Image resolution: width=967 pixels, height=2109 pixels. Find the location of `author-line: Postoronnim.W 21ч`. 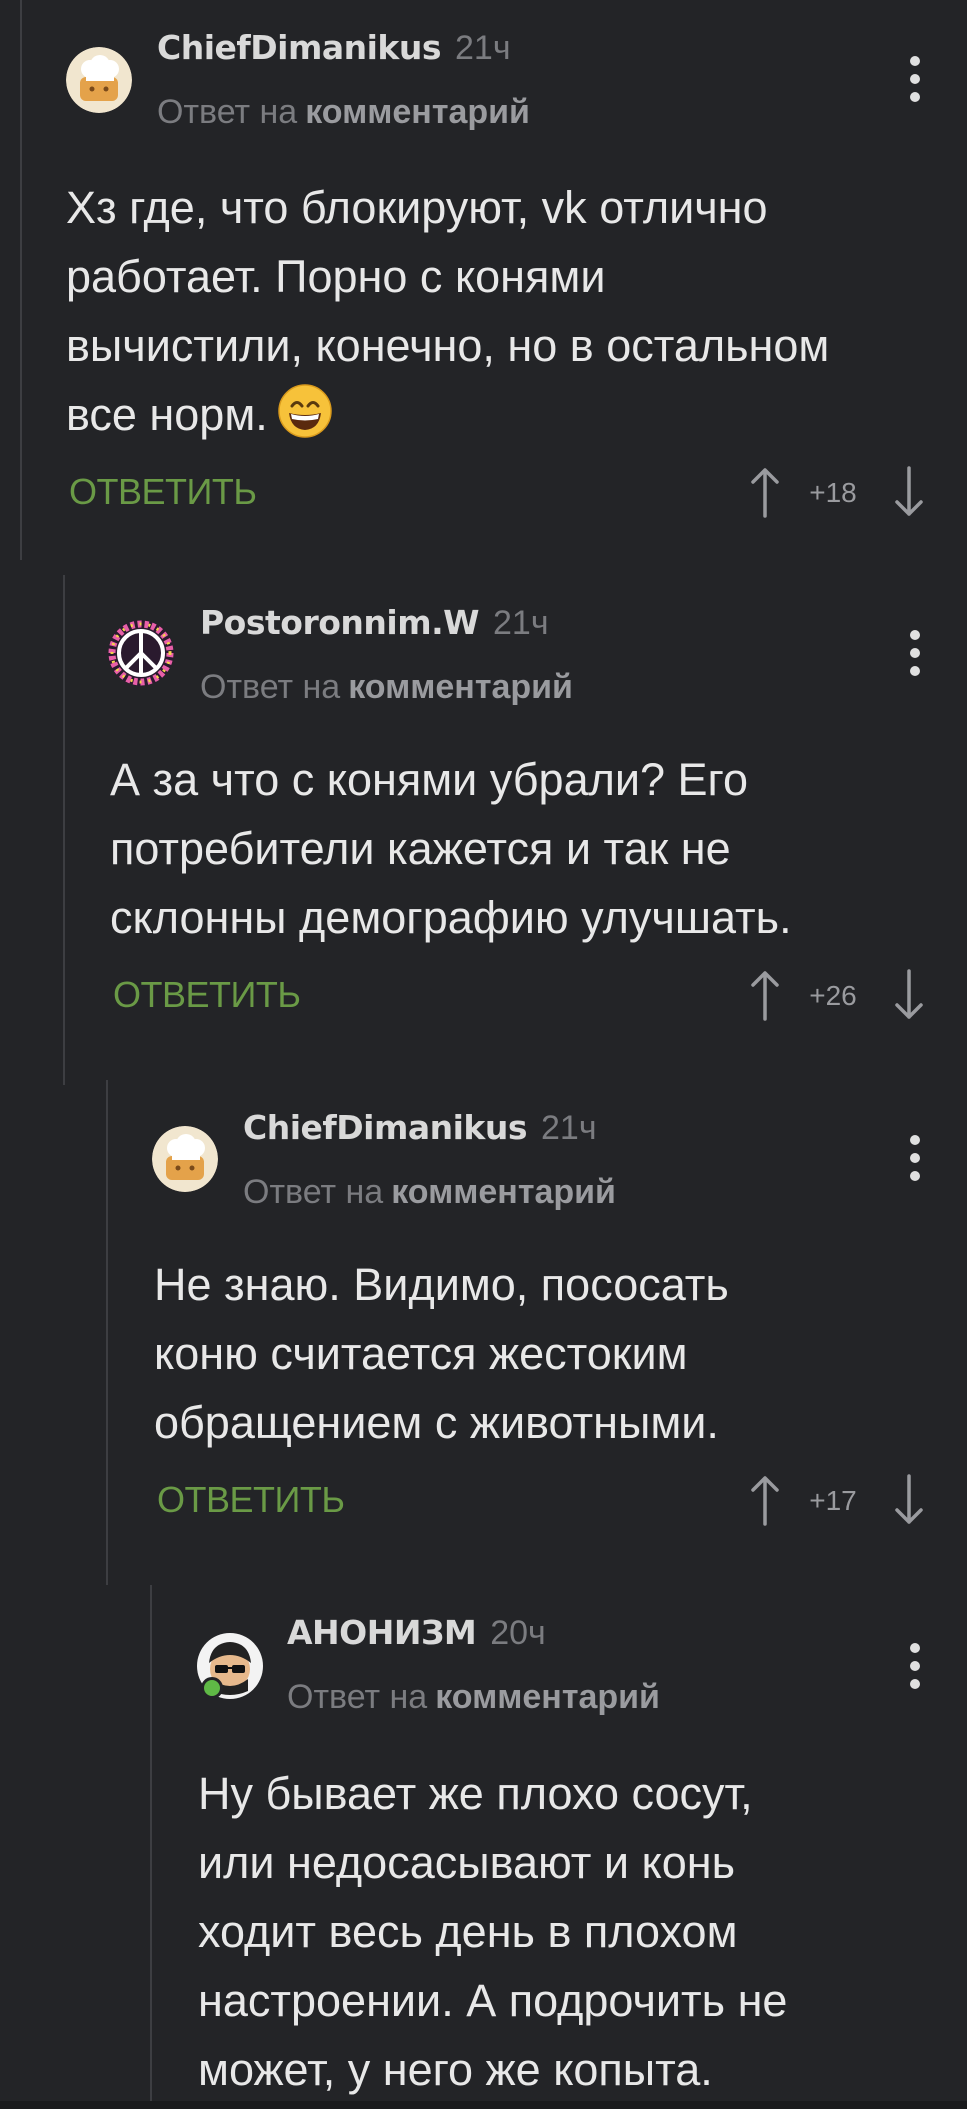

author-line: Postoronnim.W 21ч is located at coordinates (374, 623).